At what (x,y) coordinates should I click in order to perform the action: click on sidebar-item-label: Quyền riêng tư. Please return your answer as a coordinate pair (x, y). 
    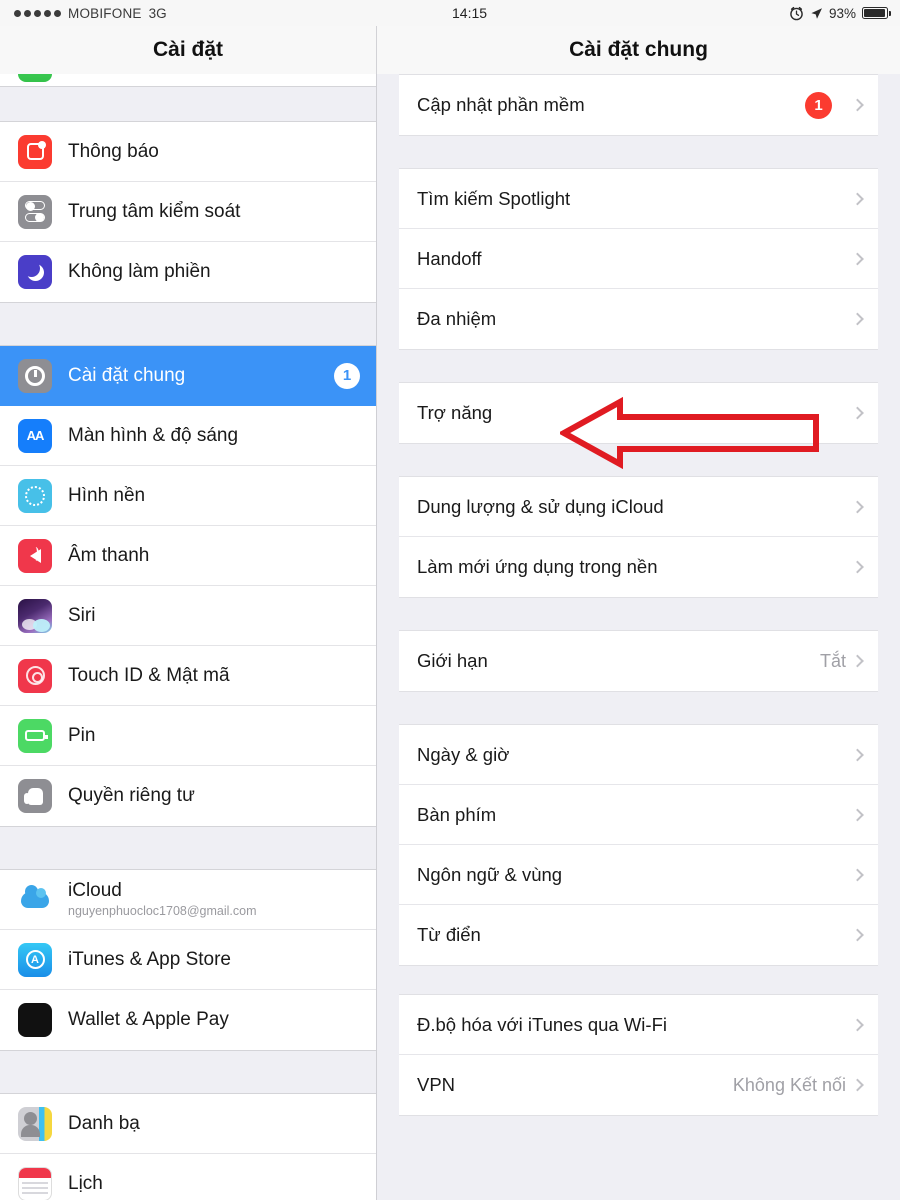
    Looking at the image, I should click on (131, 795).